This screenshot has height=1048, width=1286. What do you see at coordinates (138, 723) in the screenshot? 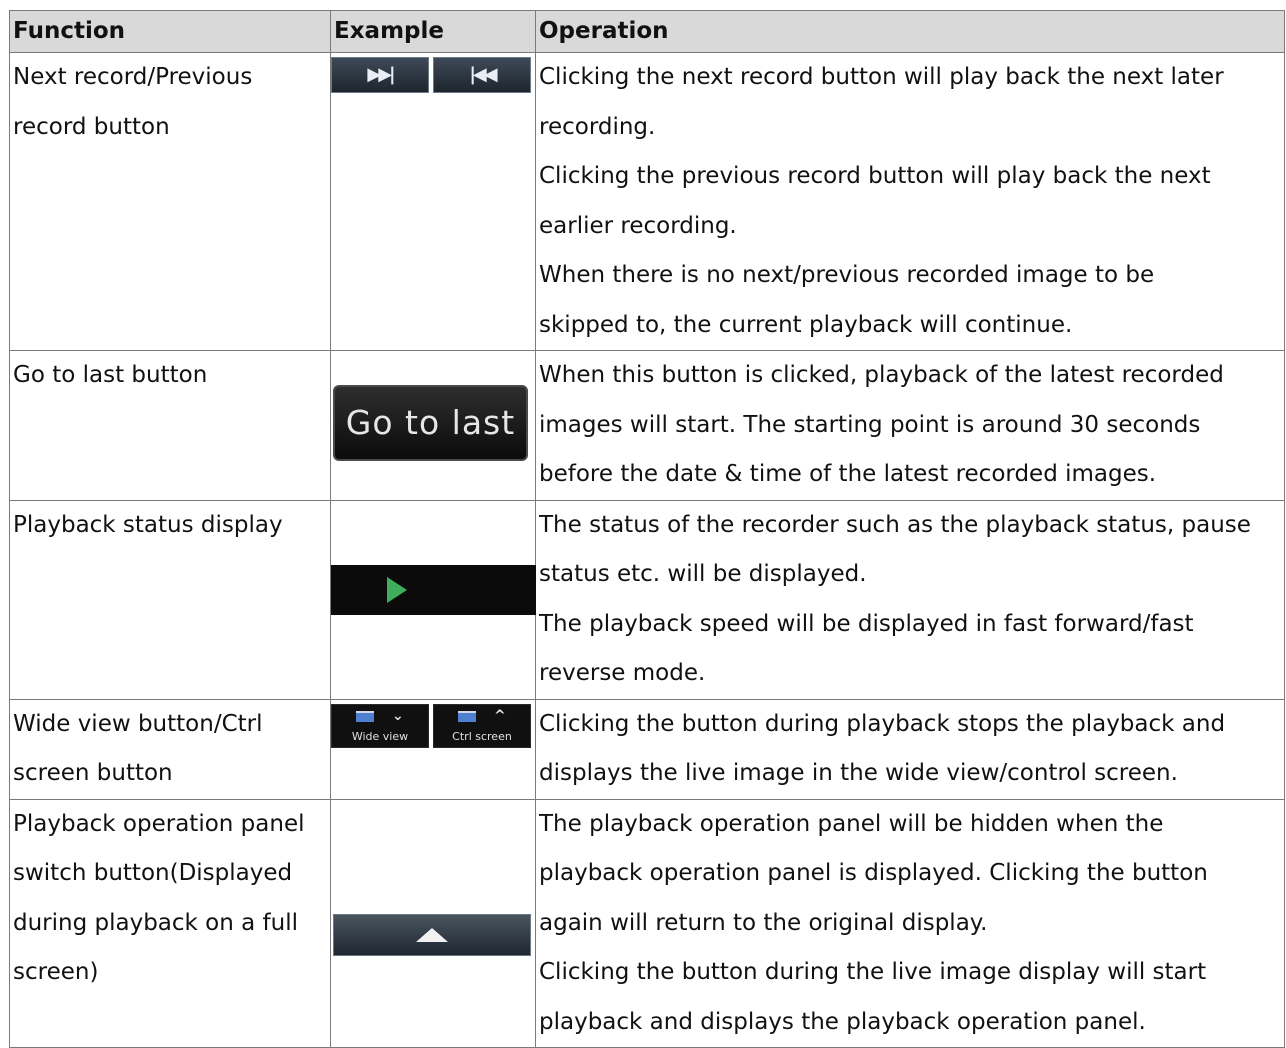
I see `function-line: Wide view button/Ctrl` at bounding box center [138, 723].